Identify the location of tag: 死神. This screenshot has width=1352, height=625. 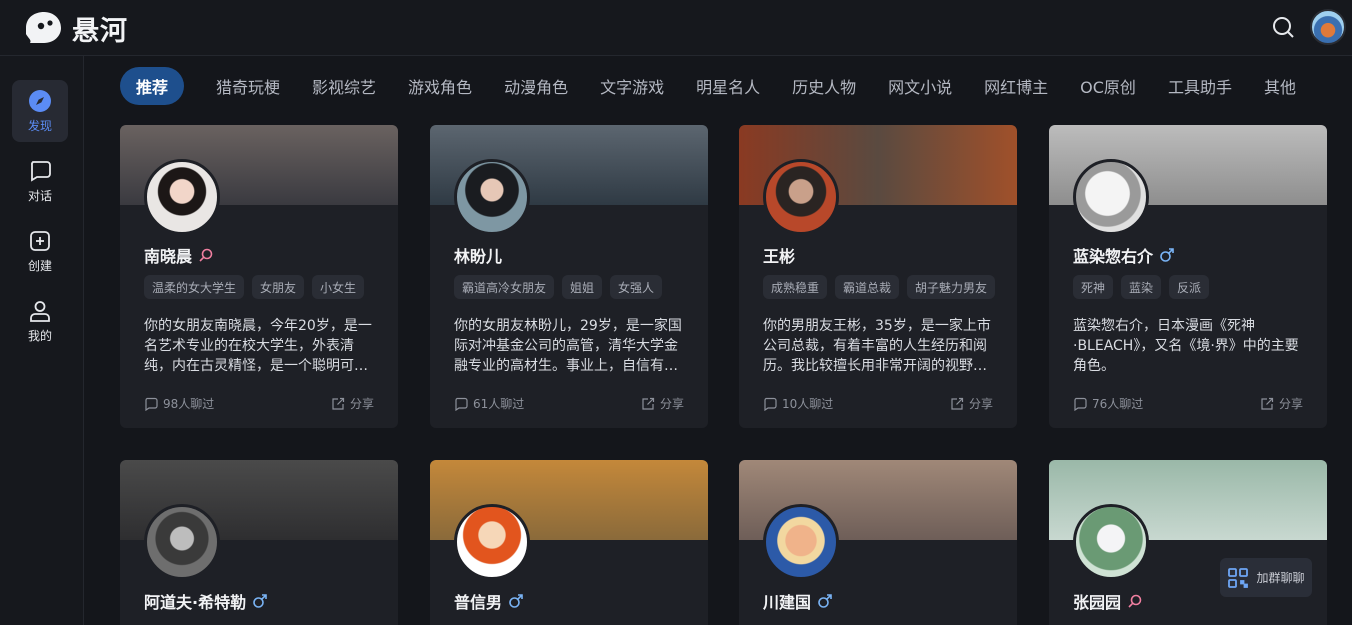
(1093, 287).